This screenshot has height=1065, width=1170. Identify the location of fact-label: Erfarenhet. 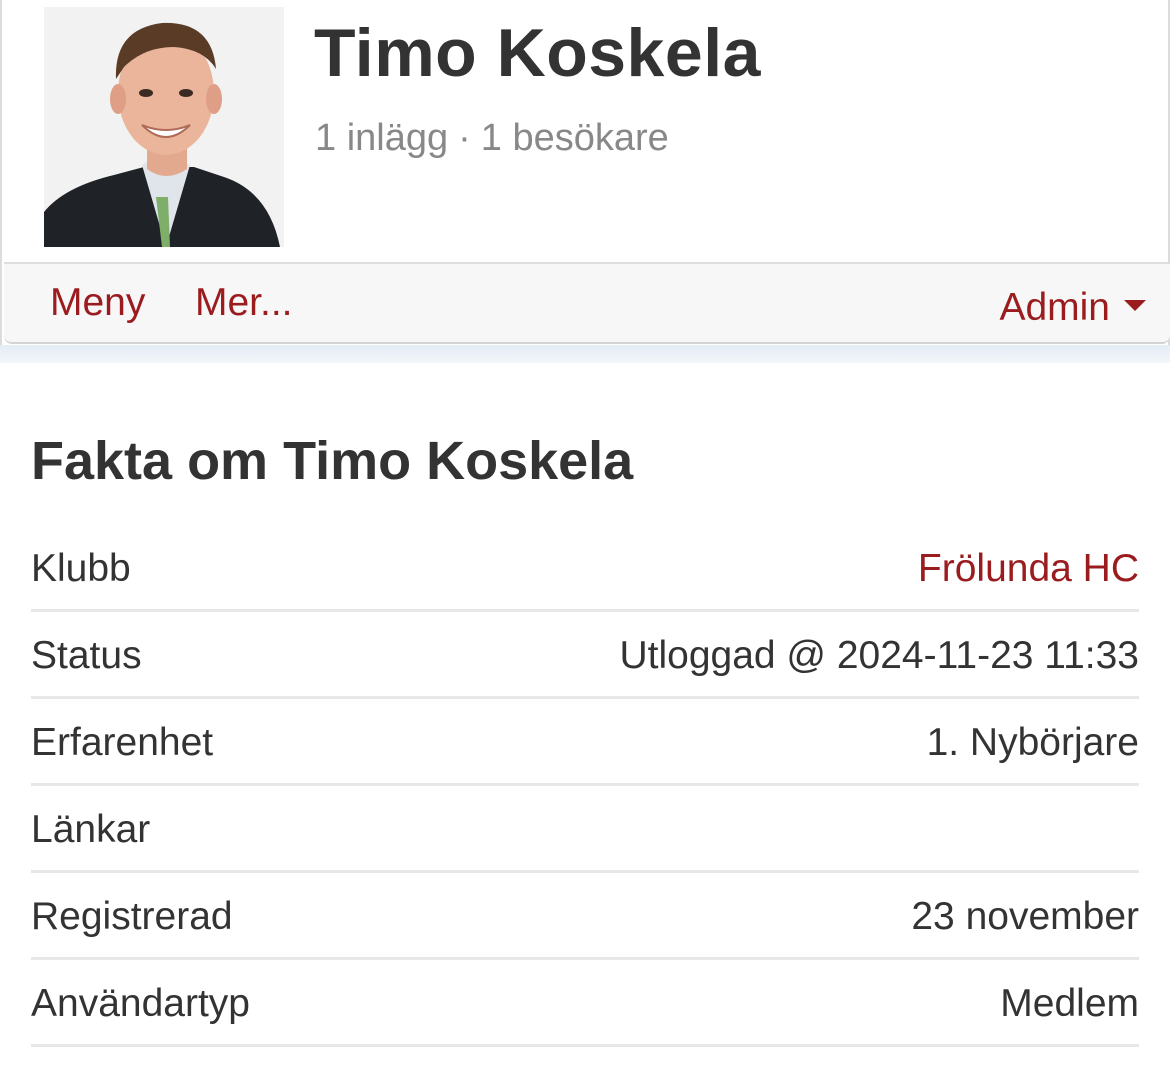
(122, 742).